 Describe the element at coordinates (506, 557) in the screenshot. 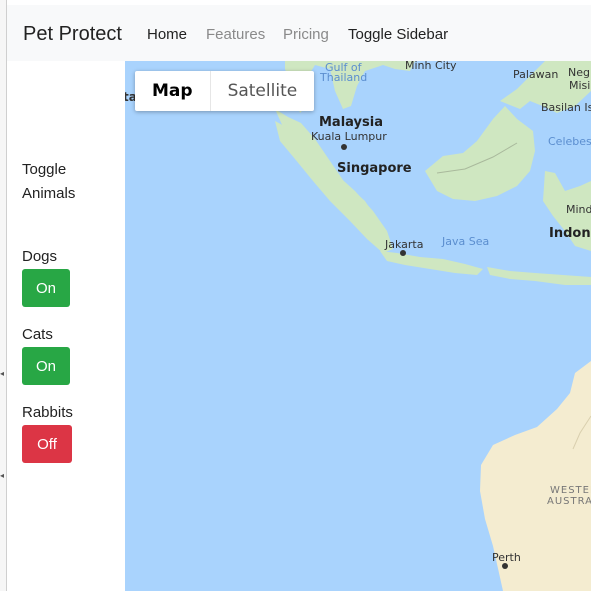

I see `map-label-perth: Perth` at that location.